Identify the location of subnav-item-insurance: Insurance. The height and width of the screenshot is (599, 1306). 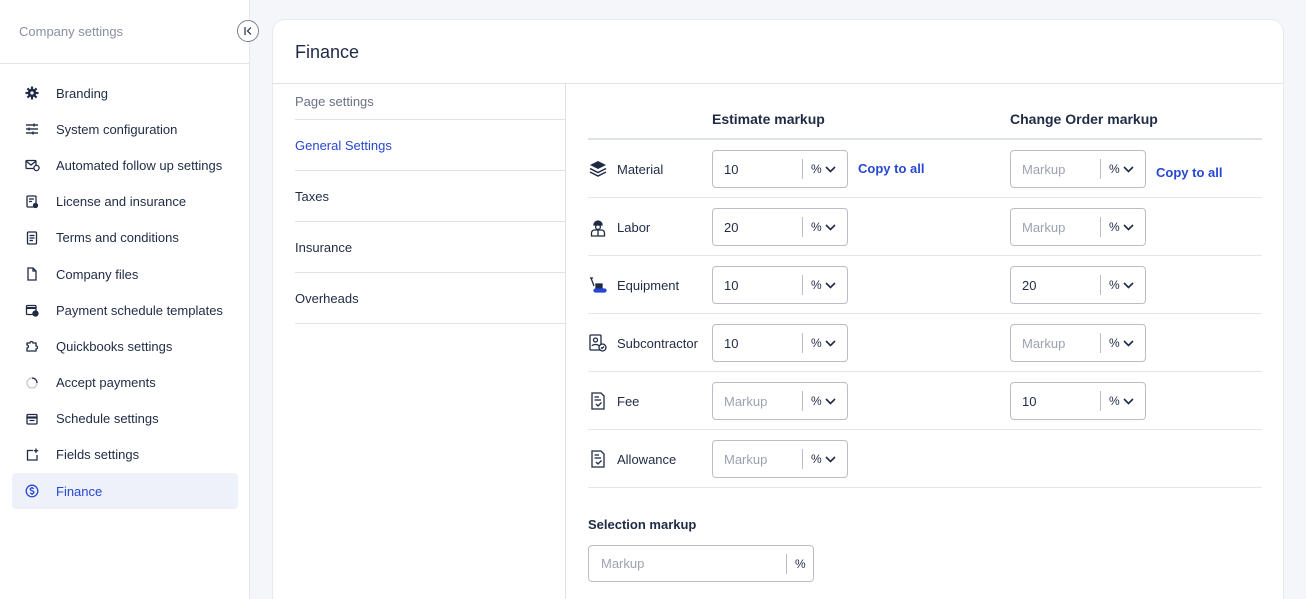
(430, 247).